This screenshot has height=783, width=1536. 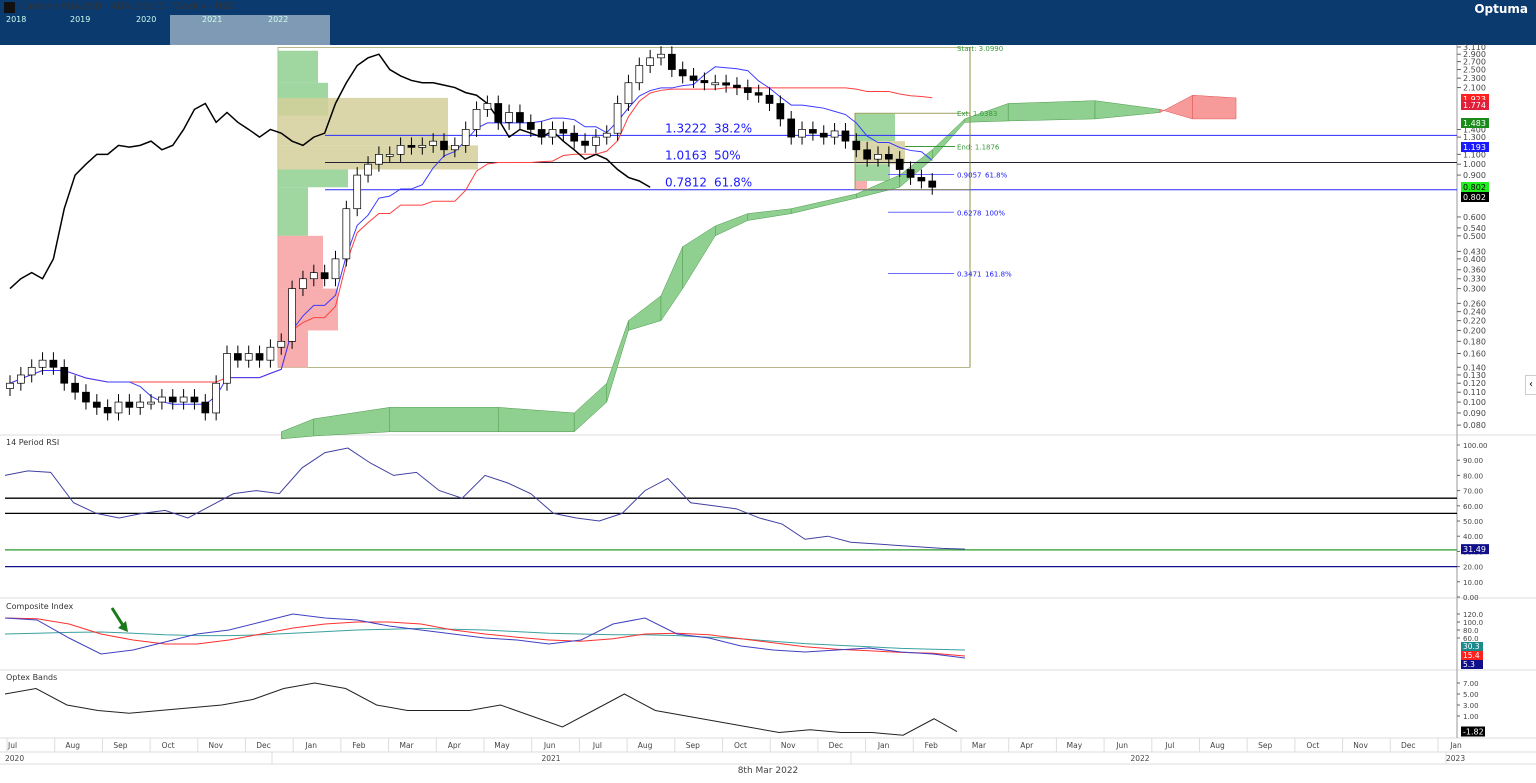 I want to click on composite-fast-ma-line, so click(x=485, y=637).